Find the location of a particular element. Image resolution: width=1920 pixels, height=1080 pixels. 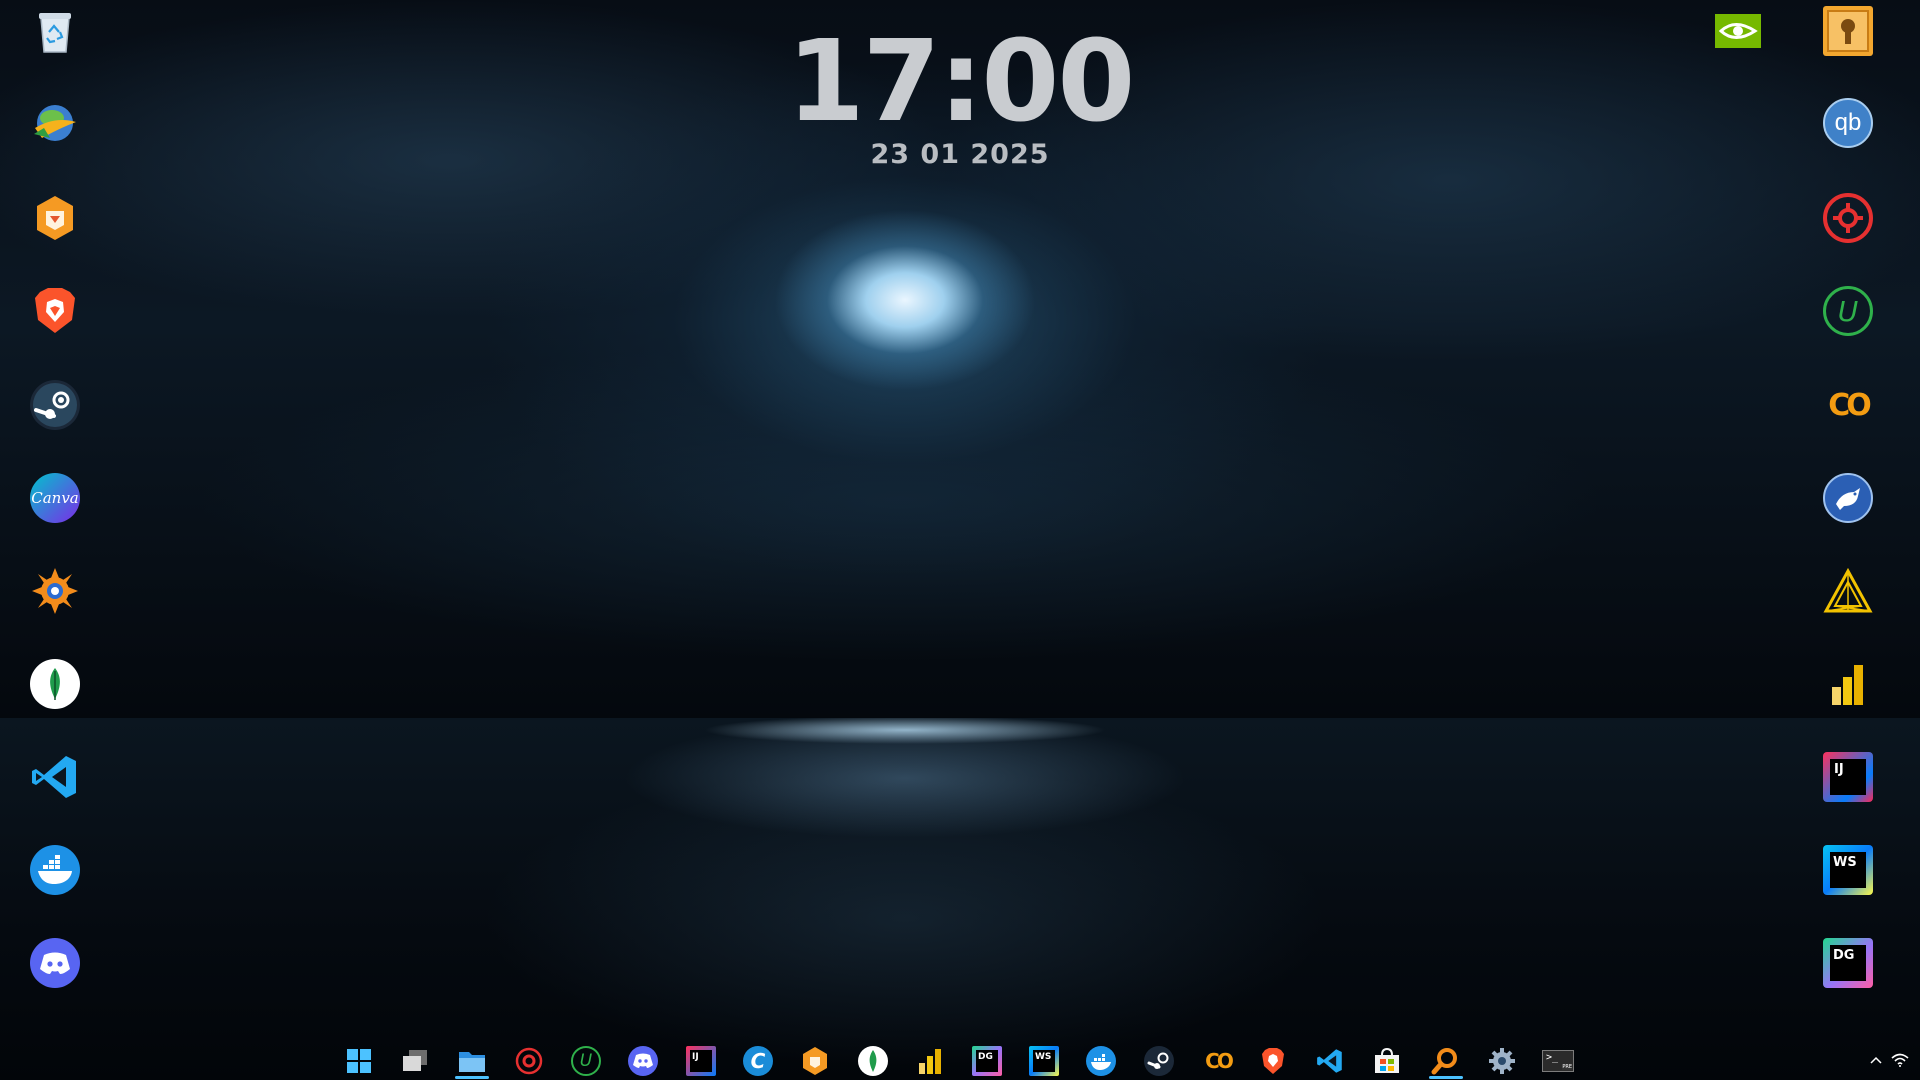

clock-date: 23 01 2025 is located at coordinates (960, 154).